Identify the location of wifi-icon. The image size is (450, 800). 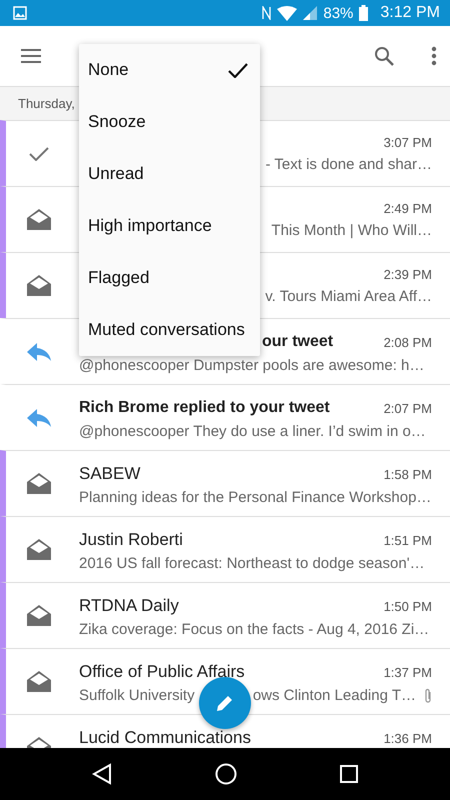
(287, 13).